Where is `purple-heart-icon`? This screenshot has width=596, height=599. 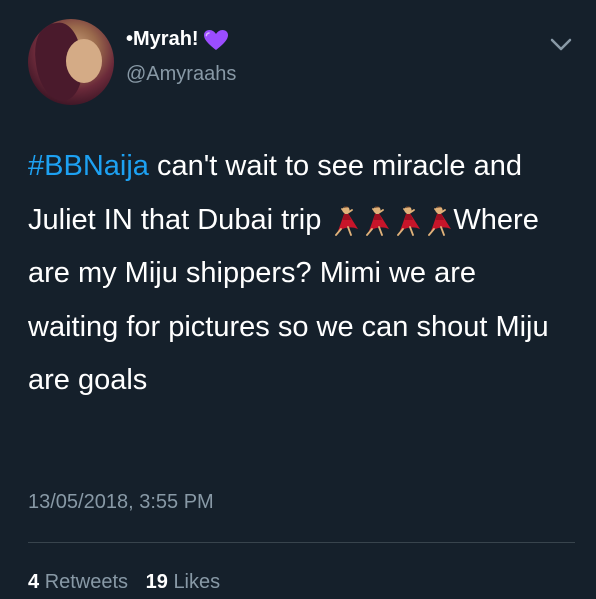
purple-heart-icon is located at coordinates (215, 39).